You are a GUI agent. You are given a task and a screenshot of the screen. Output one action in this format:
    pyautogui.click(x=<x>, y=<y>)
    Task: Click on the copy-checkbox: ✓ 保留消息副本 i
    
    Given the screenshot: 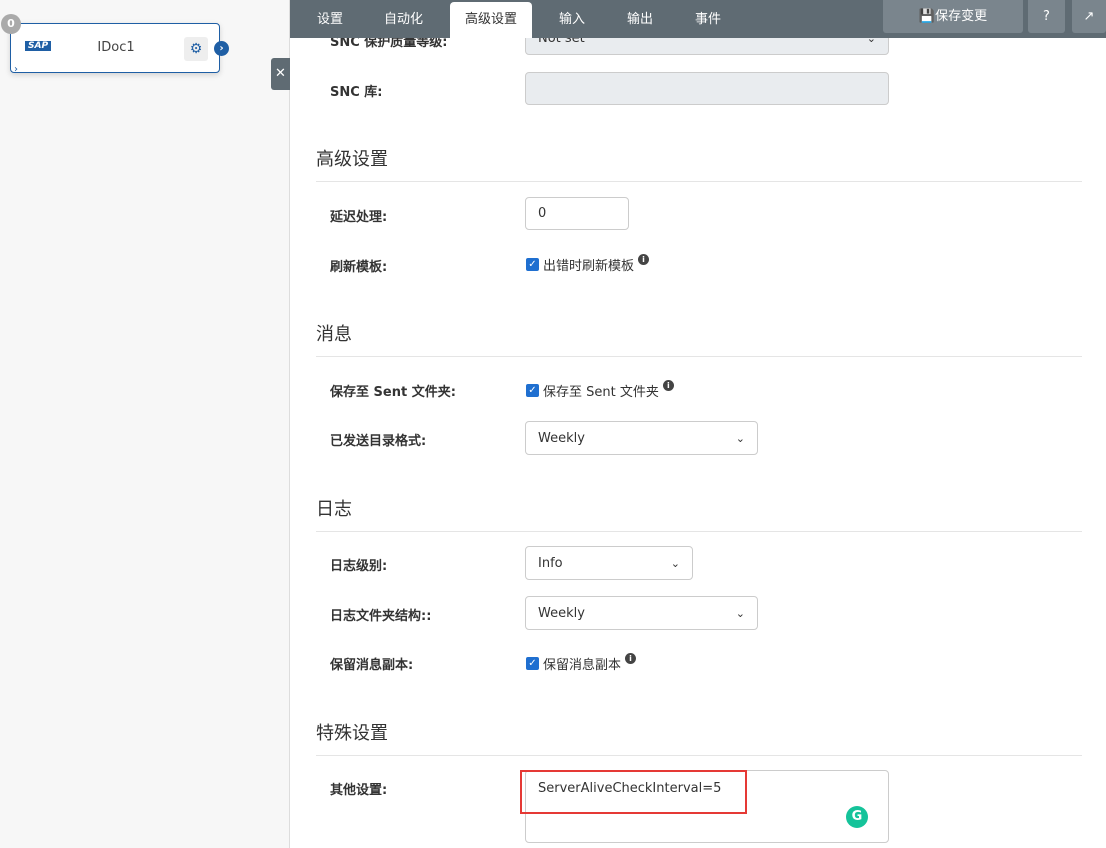 What is the action you would take?
    pyautogui.click(x=581, y=663)
    